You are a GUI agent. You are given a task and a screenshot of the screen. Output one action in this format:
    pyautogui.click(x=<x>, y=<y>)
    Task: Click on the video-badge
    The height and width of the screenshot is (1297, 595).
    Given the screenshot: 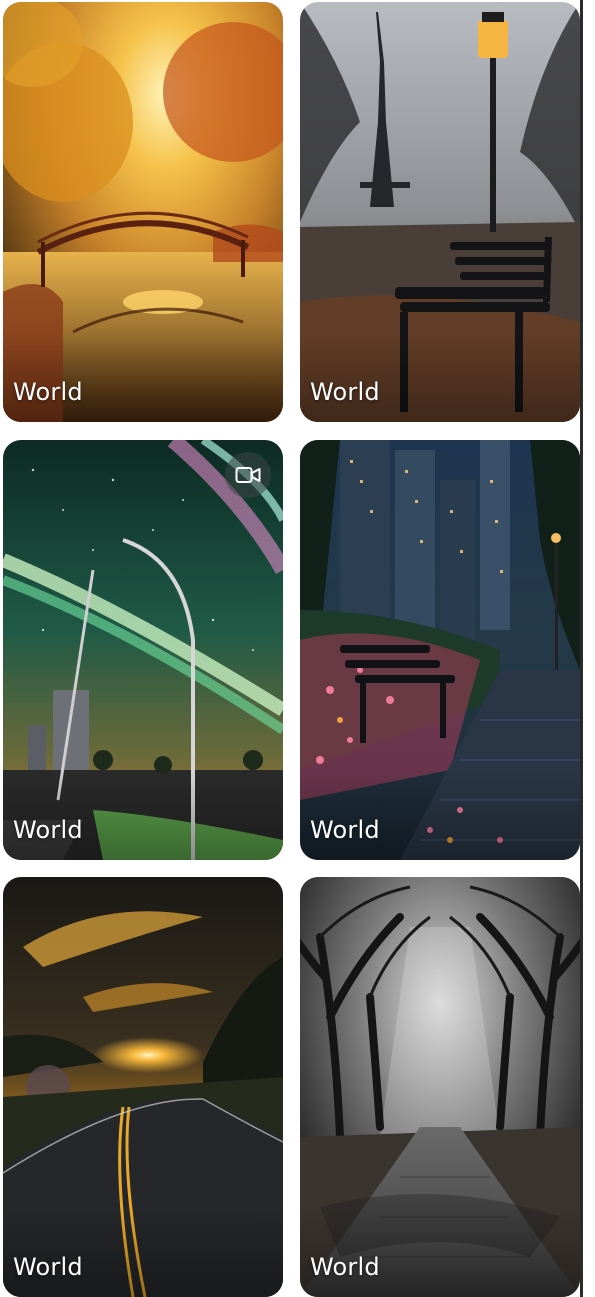 What is the action you would take?
    pyautogui.click(x=248, y=475)
    